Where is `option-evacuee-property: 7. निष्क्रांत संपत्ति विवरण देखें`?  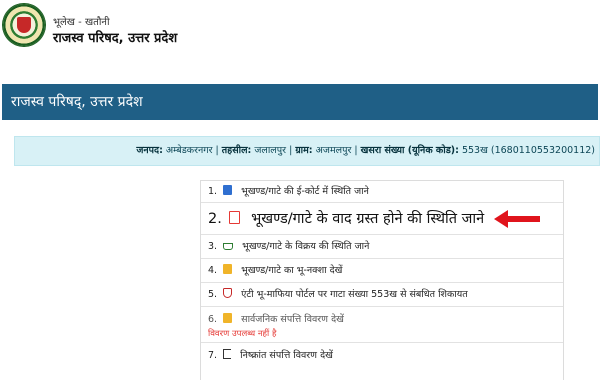
option-evacuee-property: 7. निष्क्रांत संपत्ति विवरण देखें is located at coordinates (382, 356).